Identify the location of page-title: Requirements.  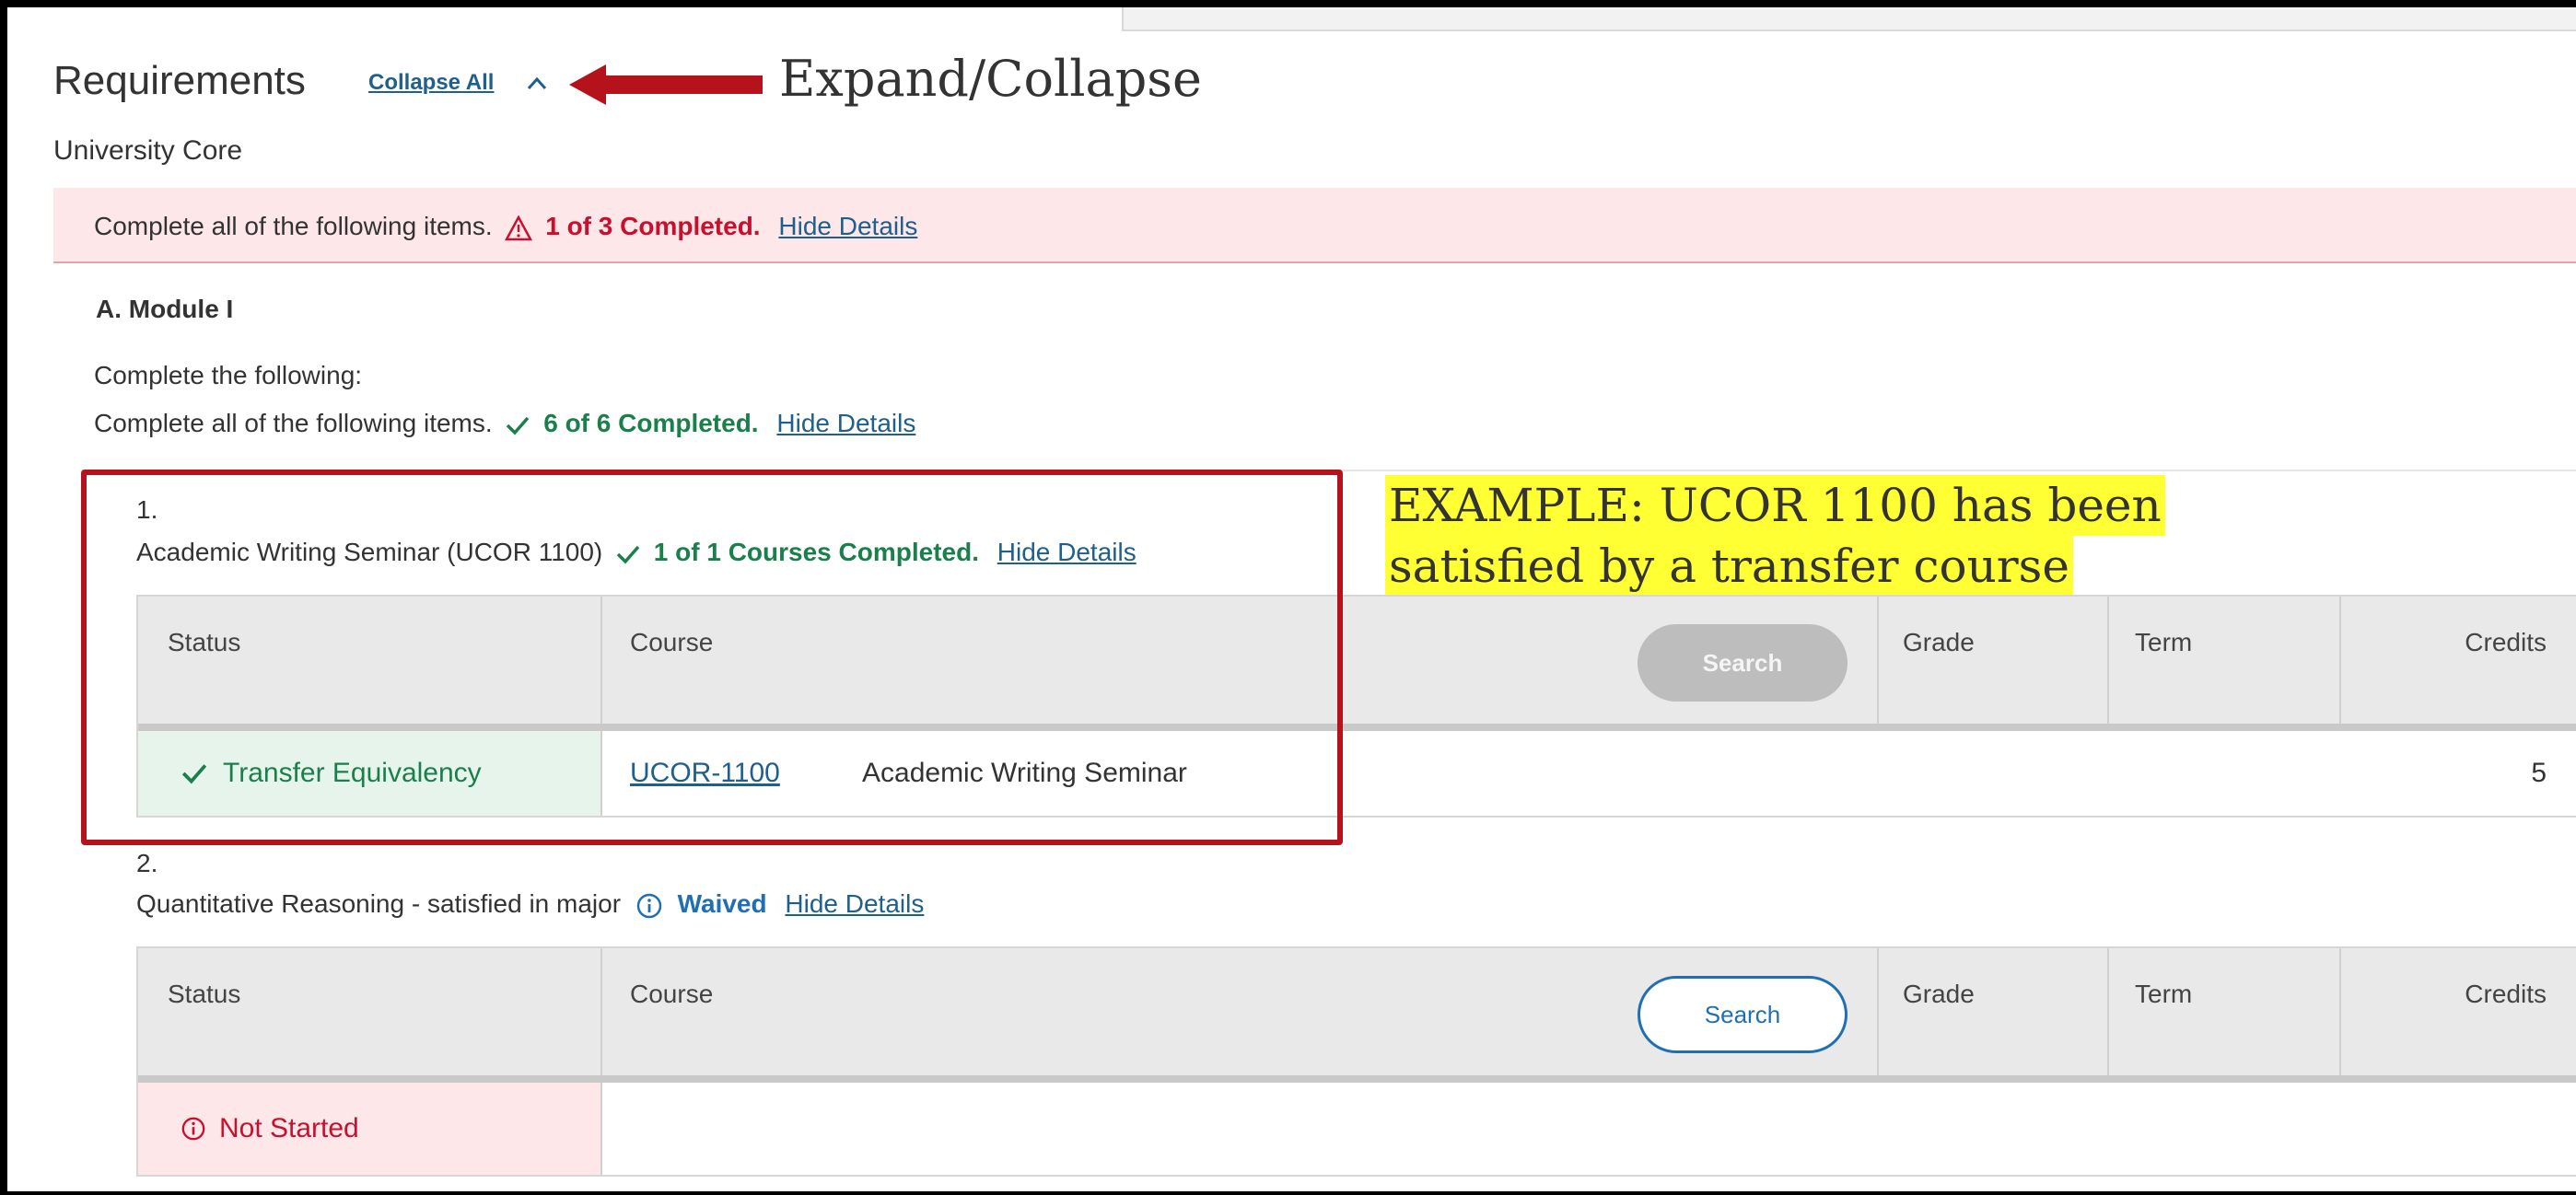
(179, 80).